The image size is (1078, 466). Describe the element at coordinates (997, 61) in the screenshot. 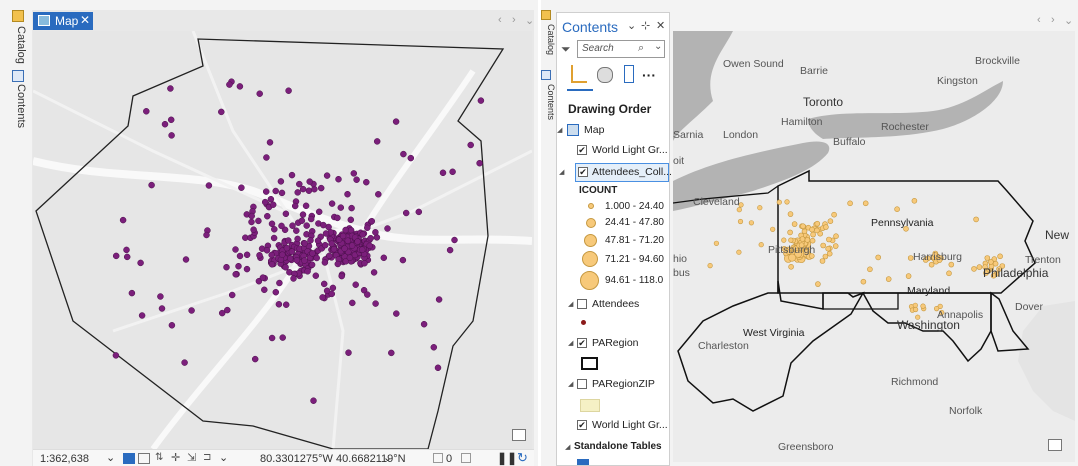

I see `map-label-brockville: Brockville` at that location.